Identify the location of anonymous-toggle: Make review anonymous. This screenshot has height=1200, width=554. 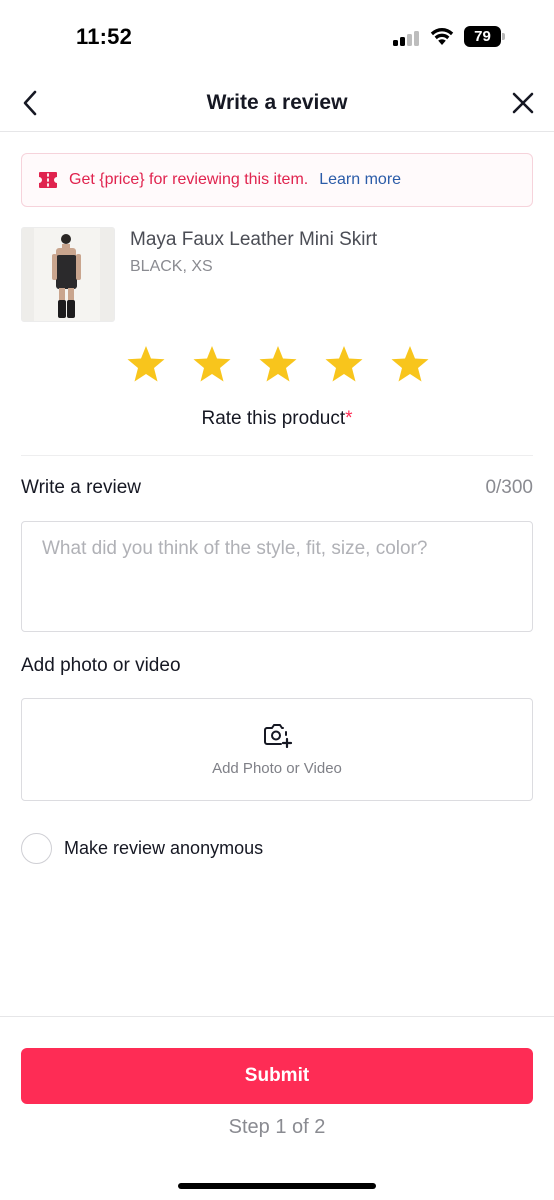
(142, 848).